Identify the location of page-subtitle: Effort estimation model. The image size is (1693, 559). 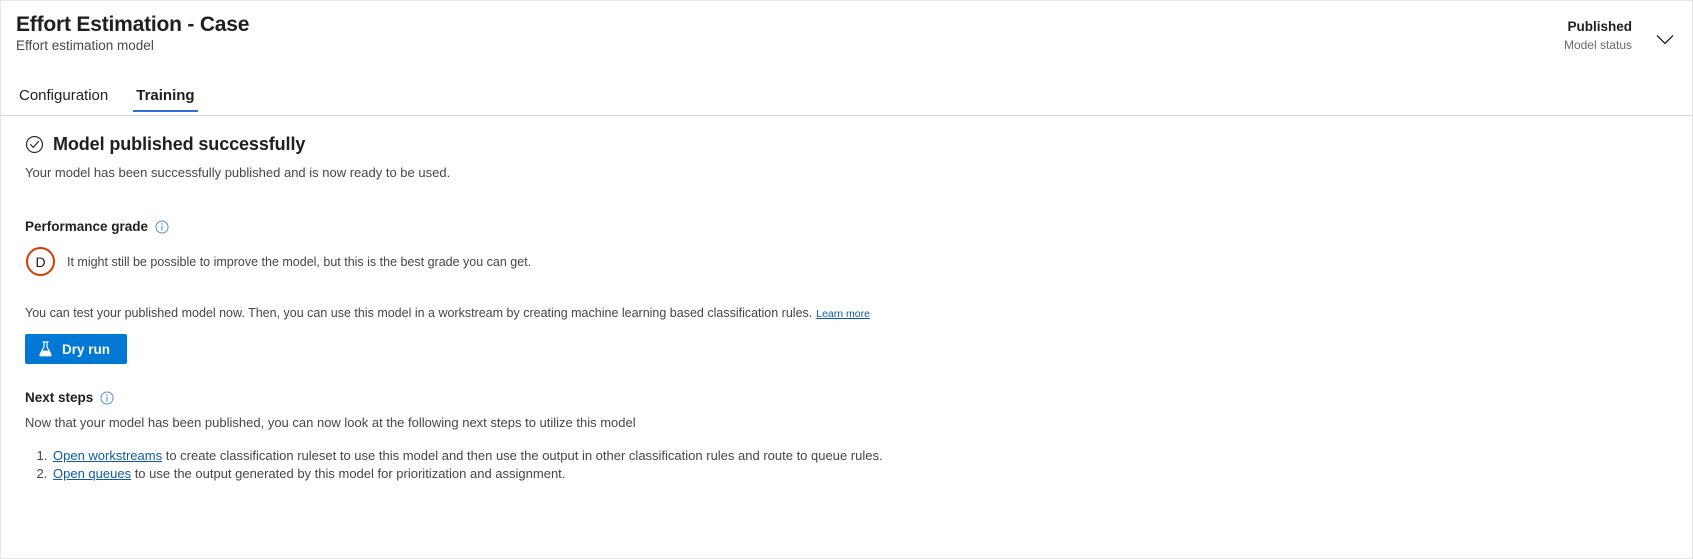
(85, 45).